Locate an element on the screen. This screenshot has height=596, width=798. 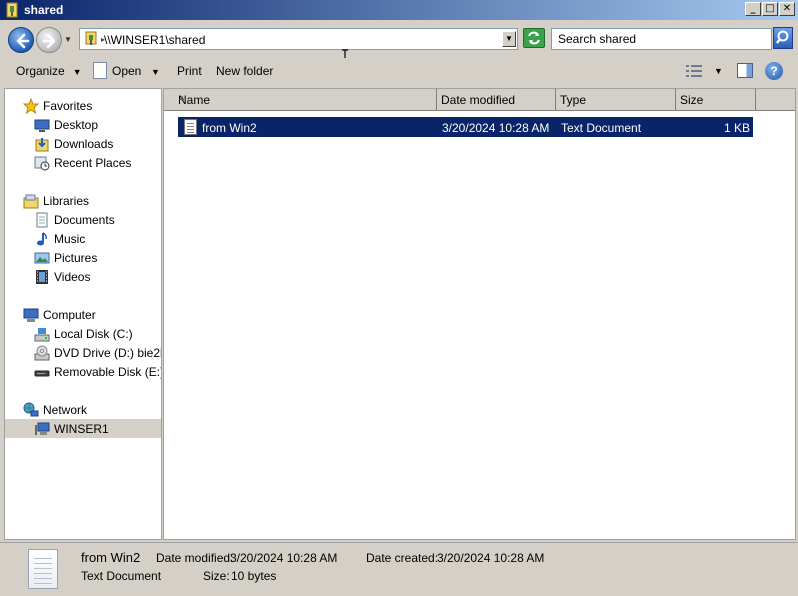
refresh-button is located at coordinates (534, 38).